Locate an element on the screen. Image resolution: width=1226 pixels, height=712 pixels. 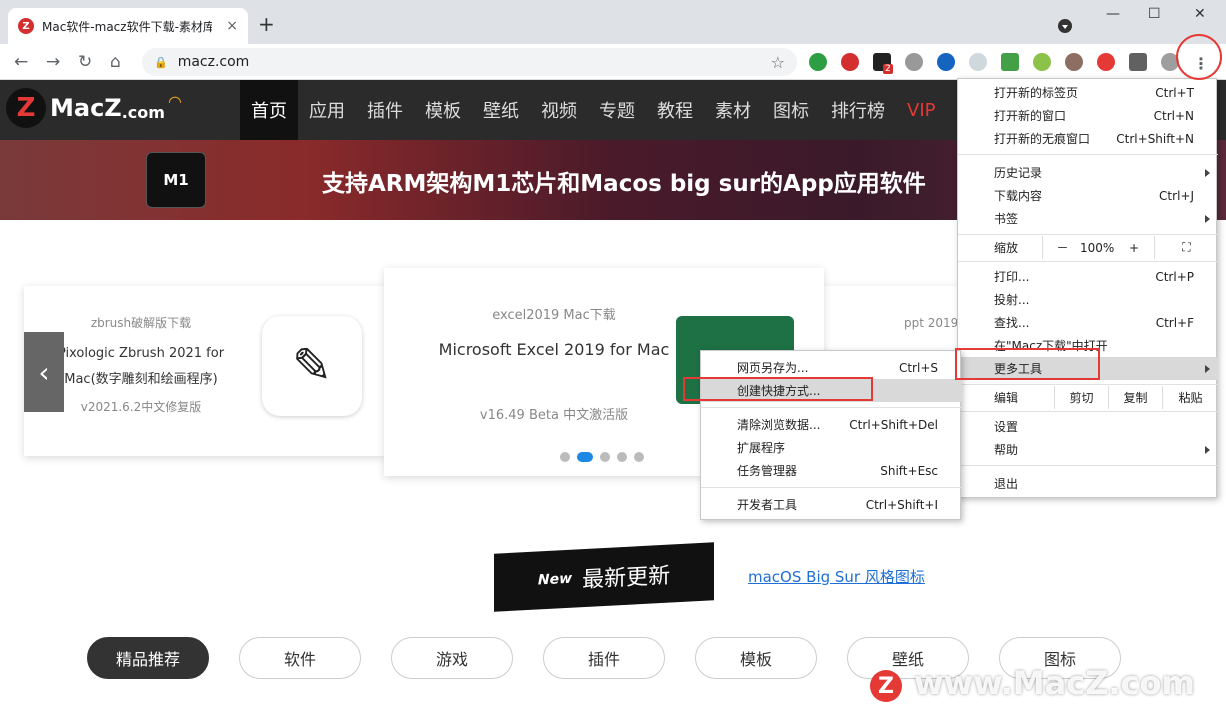
site-nav-materials: 素材 is located at coordinates (733, 110).